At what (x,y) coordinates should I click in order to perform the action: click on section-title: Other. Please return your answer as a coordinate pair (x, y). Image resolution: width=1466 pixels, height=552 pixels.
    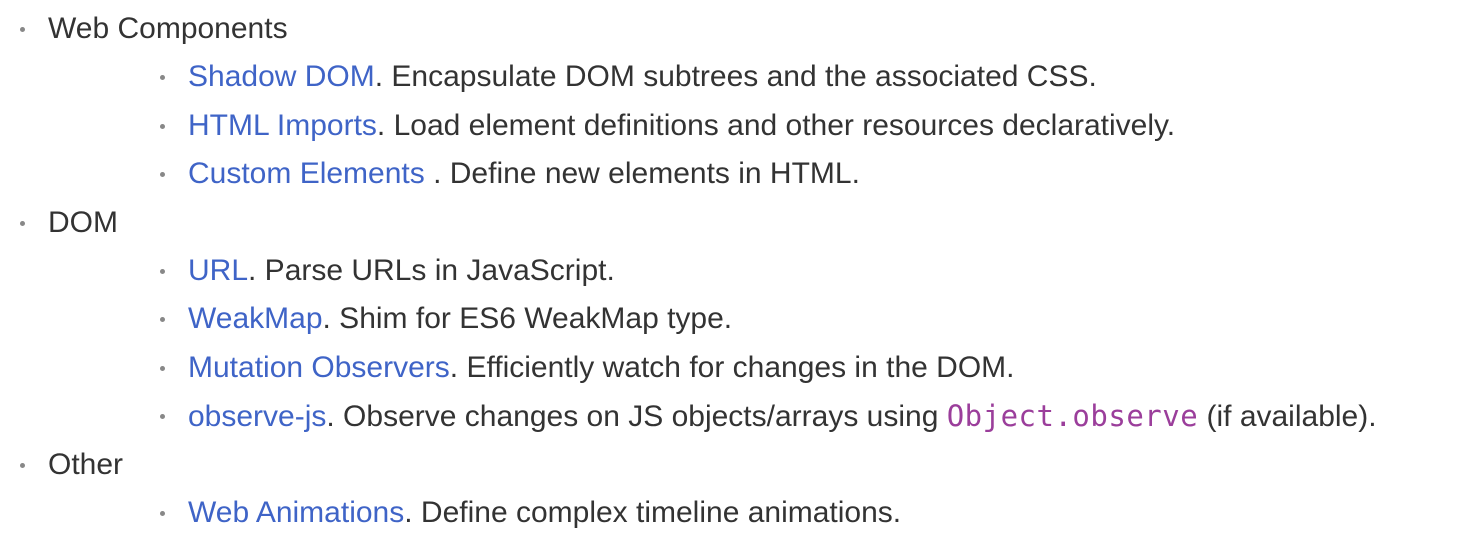
    Looking at the image, I should click on (86, 464).